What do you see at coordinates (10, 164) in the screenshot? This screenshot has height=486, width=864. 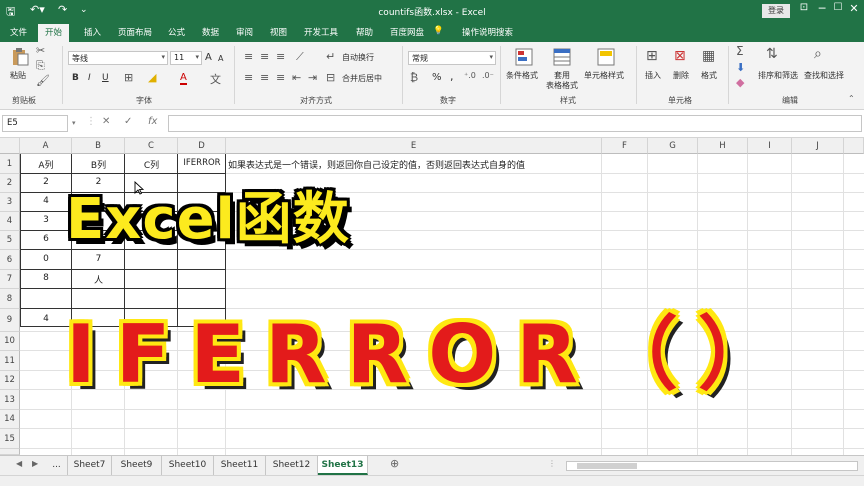 I see `row-header-1: 1` at bounding box center [10, 164].